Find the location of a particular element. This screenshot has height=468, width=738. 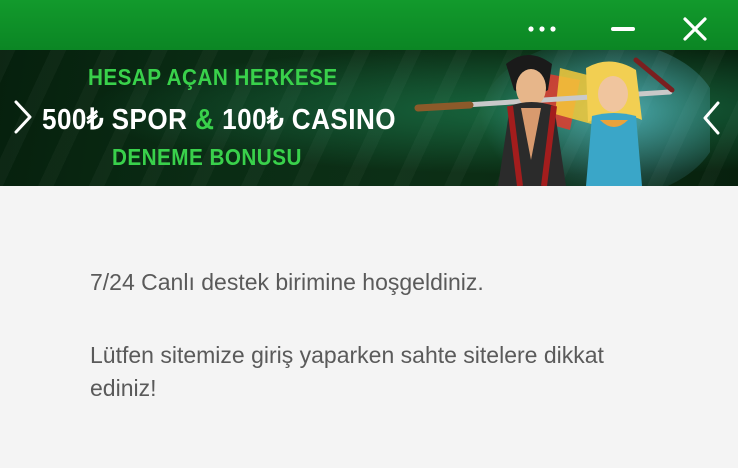

close-icon is located at coordinates (695, 29).